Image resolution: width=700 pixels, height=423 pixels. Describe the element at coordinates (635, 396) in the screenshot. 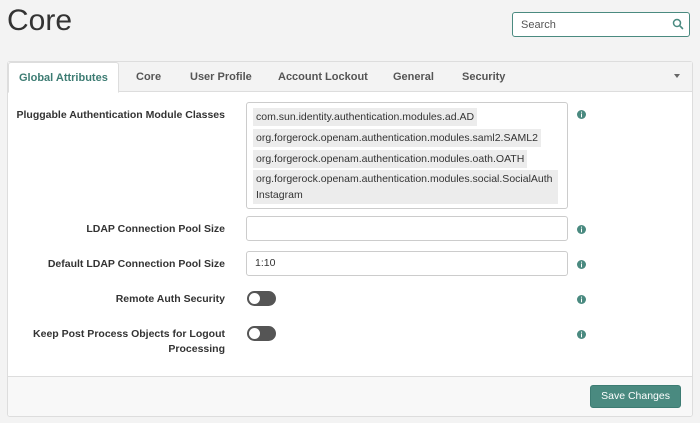

I see `save-changes-button: Save Changes` at that location.